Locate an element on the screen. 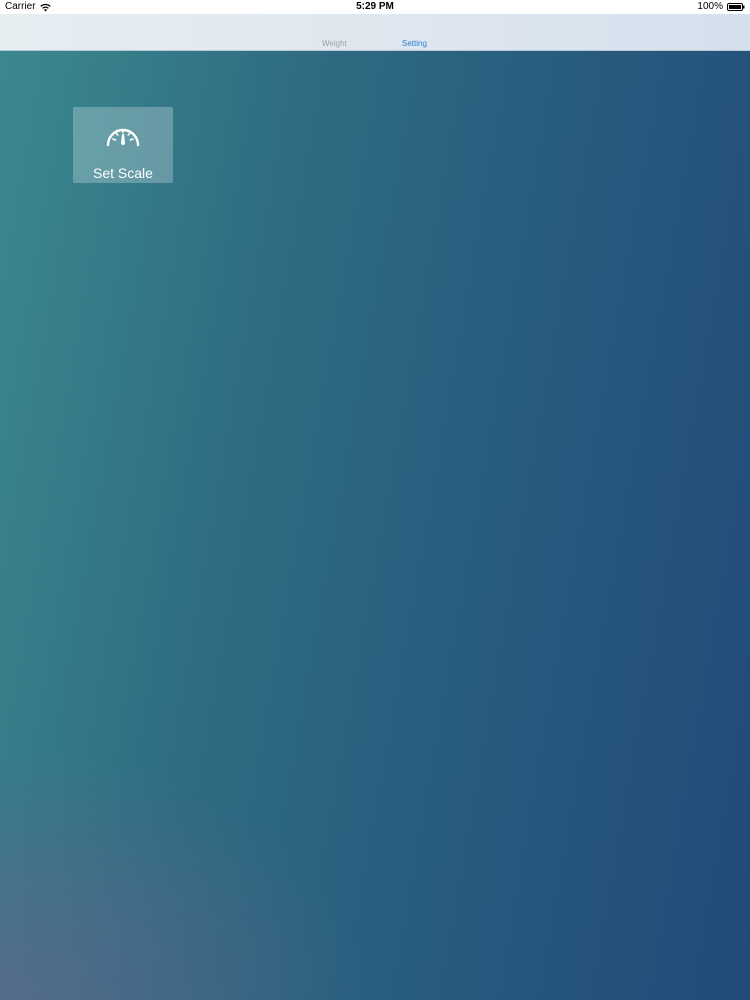 This screenshot has width=750, height=1000. tab-weight: Weight is located at coordinates (334, 44).